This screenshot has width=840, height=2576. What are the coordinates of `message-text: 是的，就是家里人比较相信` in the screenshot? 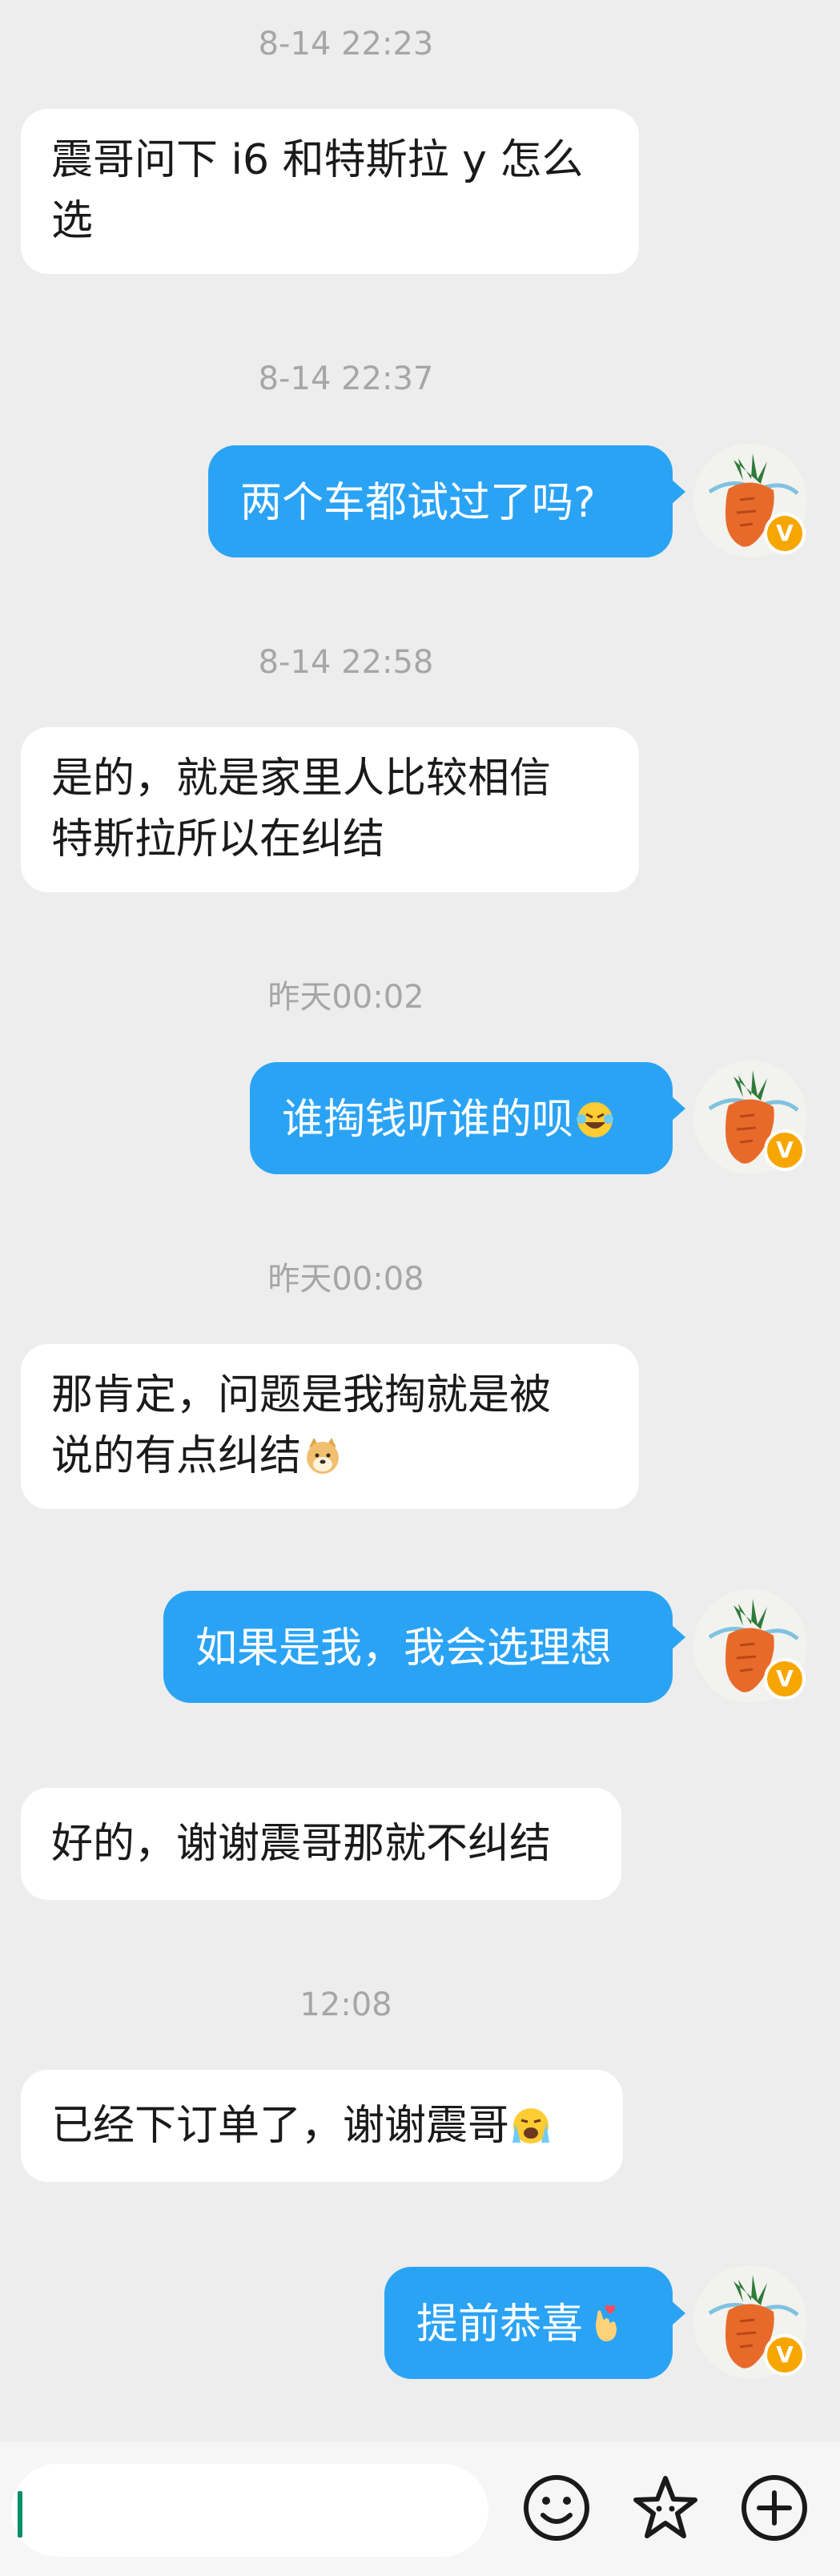 It's located at (301, 779).